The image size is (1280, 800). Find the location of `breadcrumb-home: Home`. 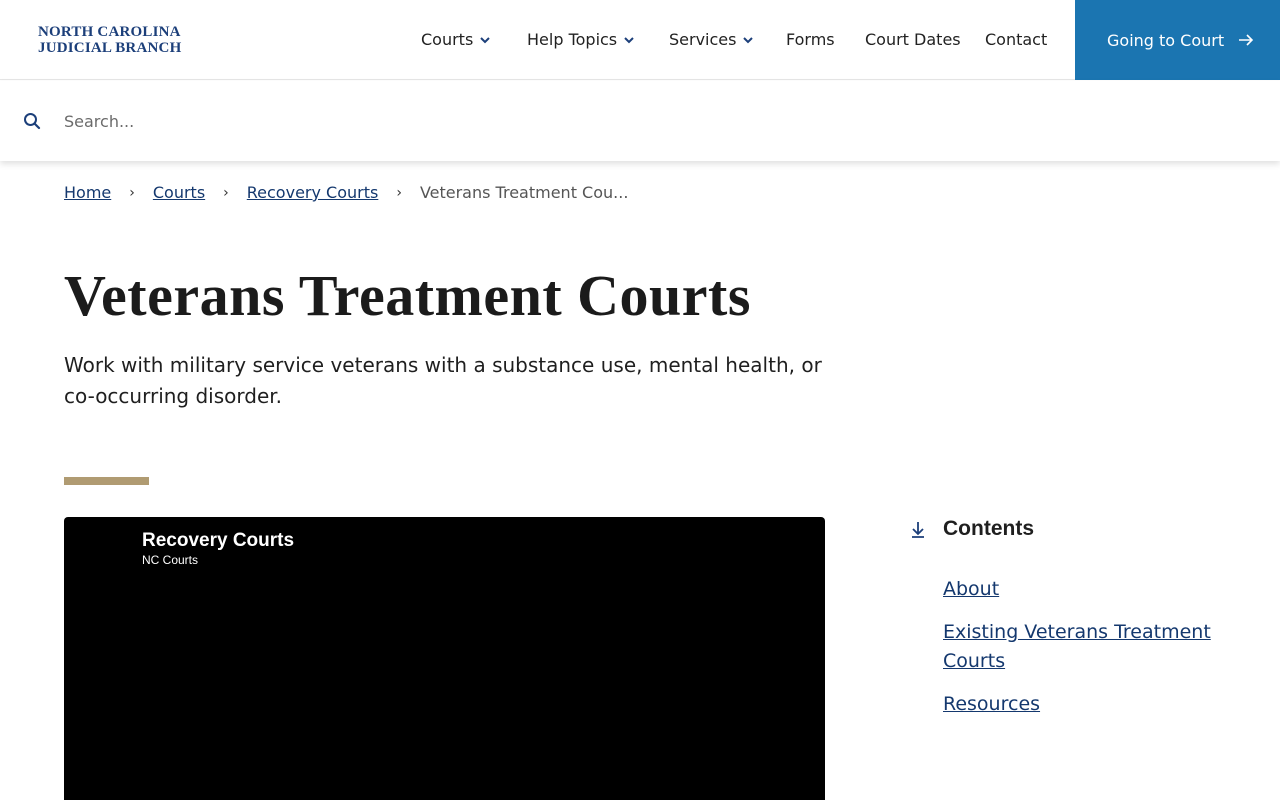

breadcrumb-home: Home is located at coordinates (87, 192).